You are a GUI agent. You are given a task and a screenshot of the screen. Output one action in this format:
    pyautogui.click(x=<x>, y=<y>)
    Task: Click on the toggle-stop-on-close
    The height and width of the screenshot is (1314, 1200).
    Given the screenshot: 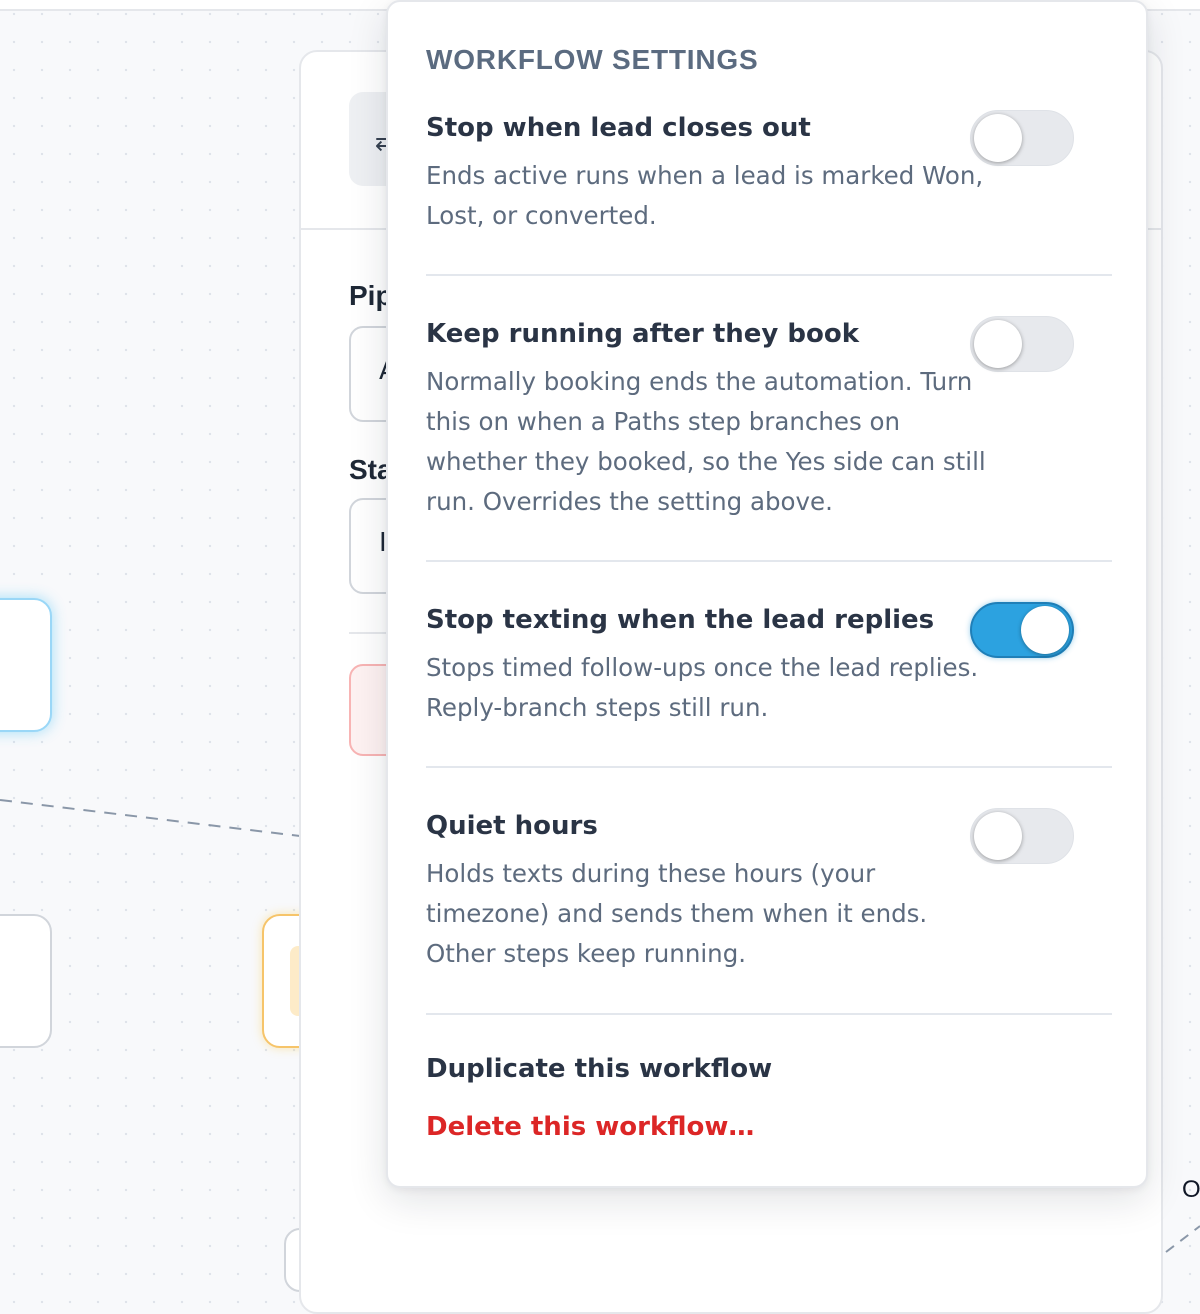 What is the action you would take?
    pyautogui.click(x=1022, y=138)
    